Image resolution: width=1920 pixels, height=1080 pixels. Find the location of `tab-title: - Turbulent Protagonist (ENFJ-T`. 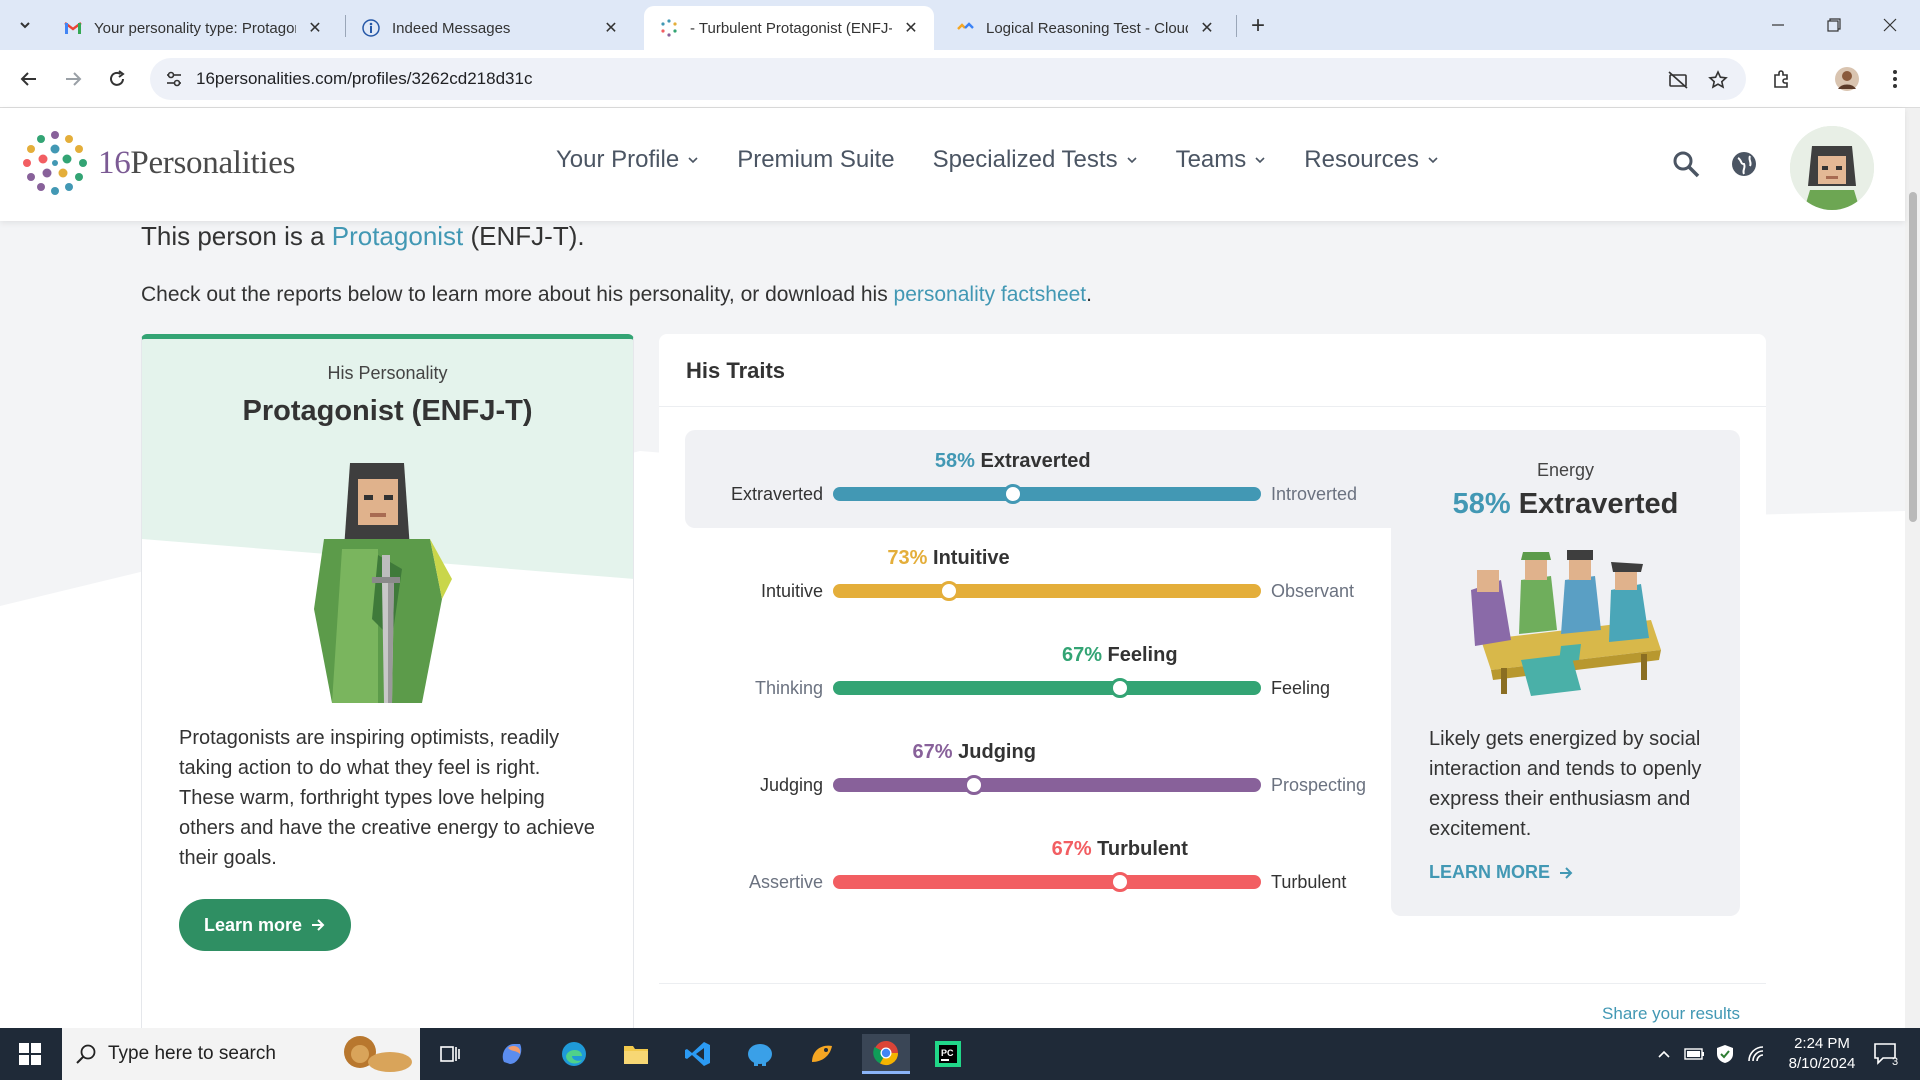

tab-title: - Turbulent Protagonist (ENFJ-T is located at coordinates (791, 28).